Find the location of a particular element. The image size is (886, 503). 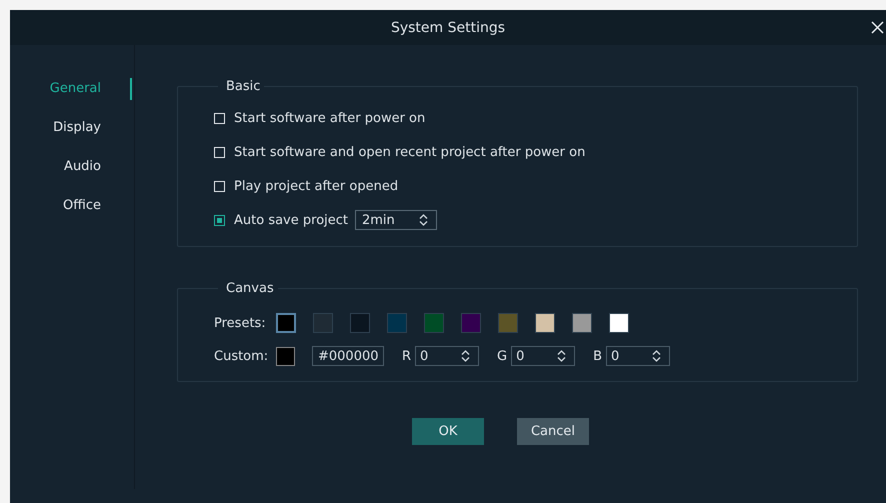

cancel-button: Cancel is located at coordinates (553, 431).